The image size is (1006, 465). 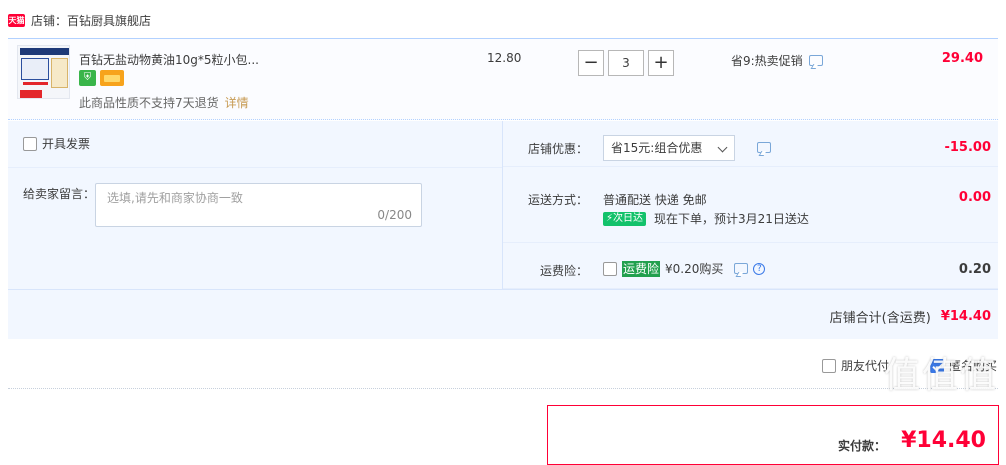 What do you see at coordinates (504, 58) in the screenshot?
I see `unit-price: 12.80` at bounding box center [504, 58].